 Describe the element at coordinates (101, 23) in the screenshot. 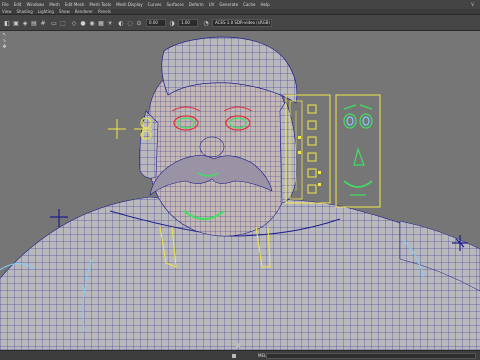

I see `textured-icon: ▦` at that location.